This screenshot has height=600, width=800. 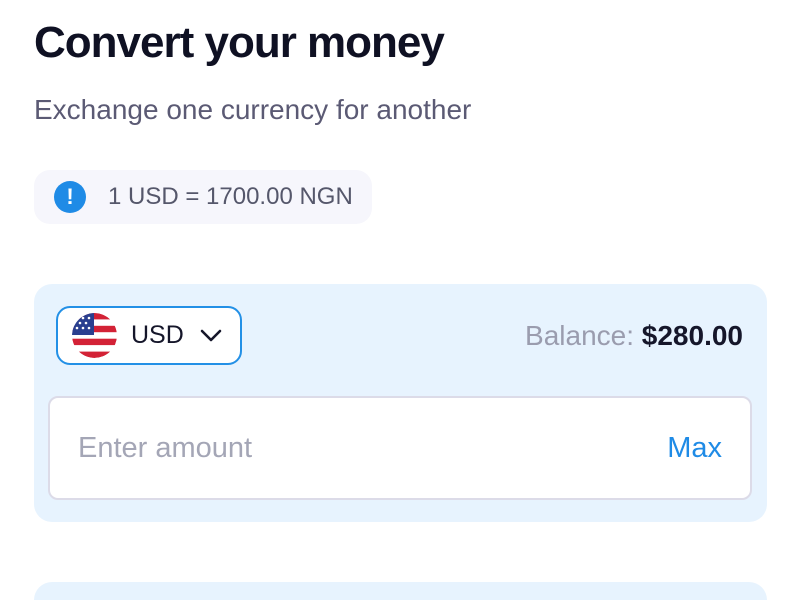 I want to click on page-subtitle: Exchange one currency for another, so click(x=253, y=109).